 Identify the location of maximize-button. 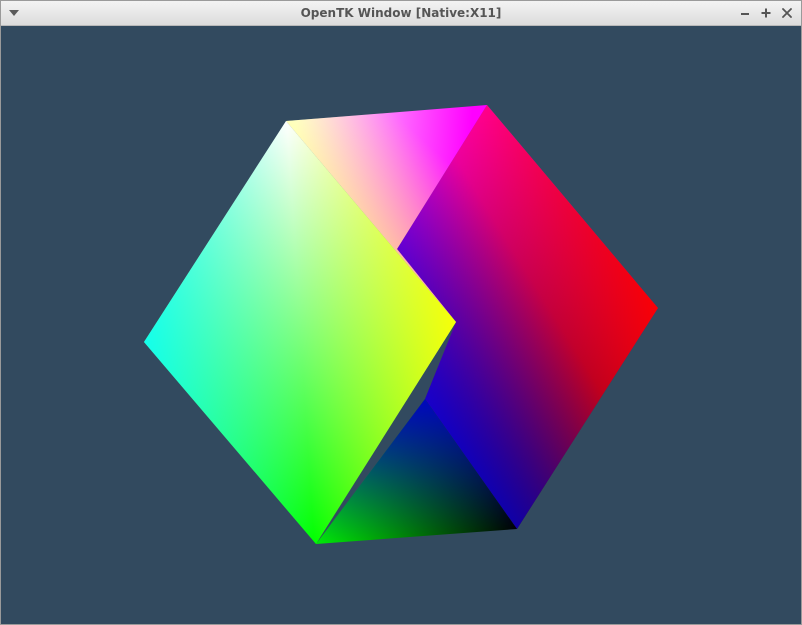
(766, 13).